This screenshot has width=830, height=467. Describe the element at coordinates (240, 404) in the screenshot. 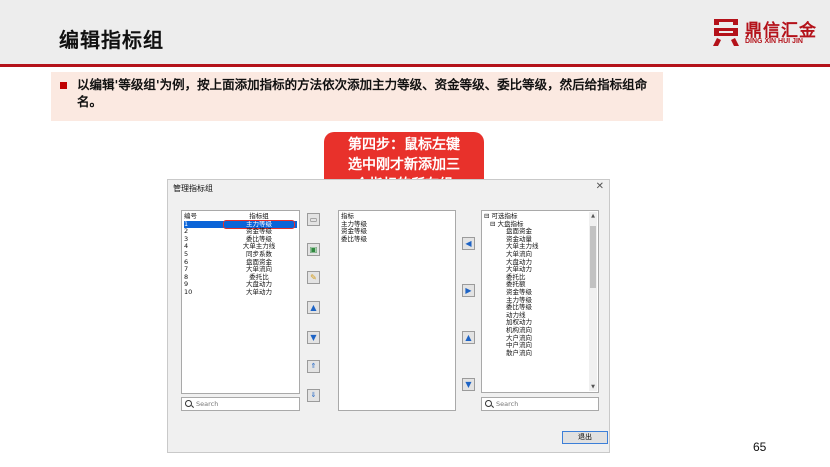

I see `group-search-input: Search` at that location.